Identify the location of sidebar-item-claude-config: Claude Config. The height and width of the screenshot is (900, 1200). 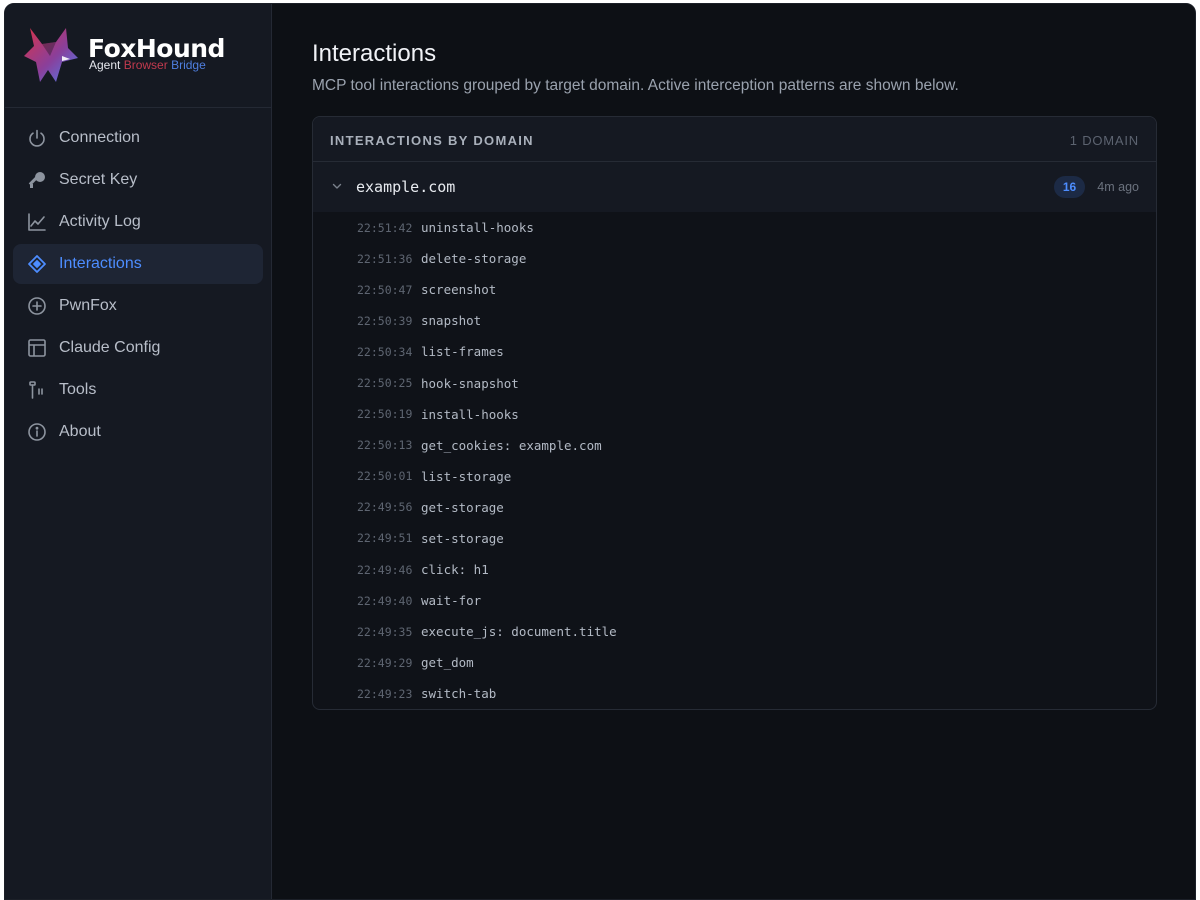
(138, 348).